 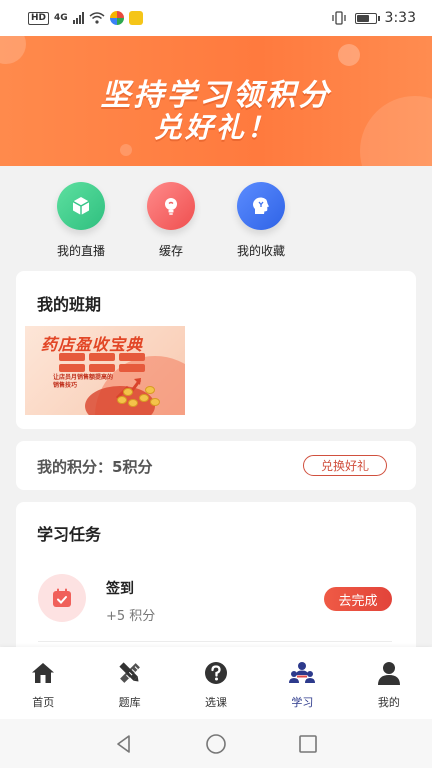 What do you see at coordinates (69, 534) in the screenshot?
I see `study-tasks-title: 学习任务` at bounding box center [69, 534].